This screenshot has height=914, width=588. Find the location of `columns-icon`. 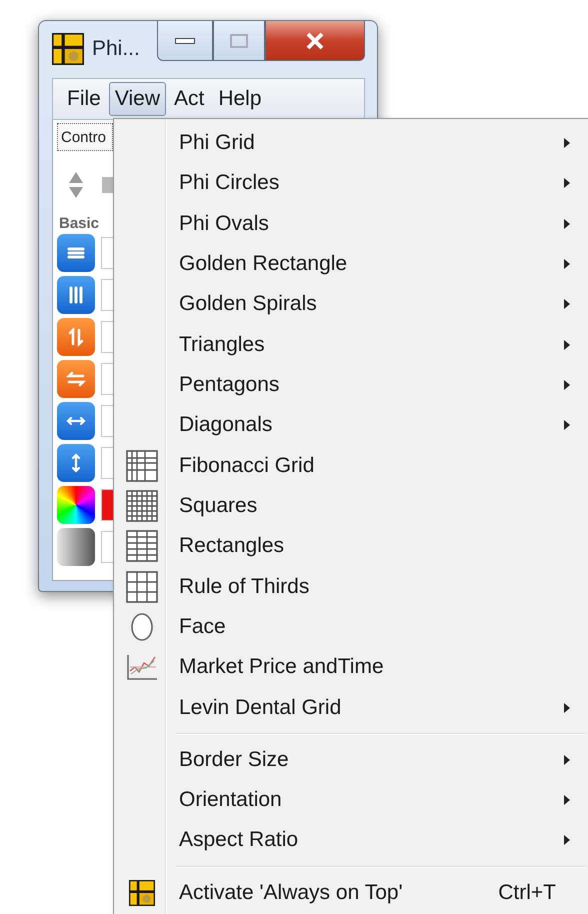

columns-icon is located at coordinates (76, 295).